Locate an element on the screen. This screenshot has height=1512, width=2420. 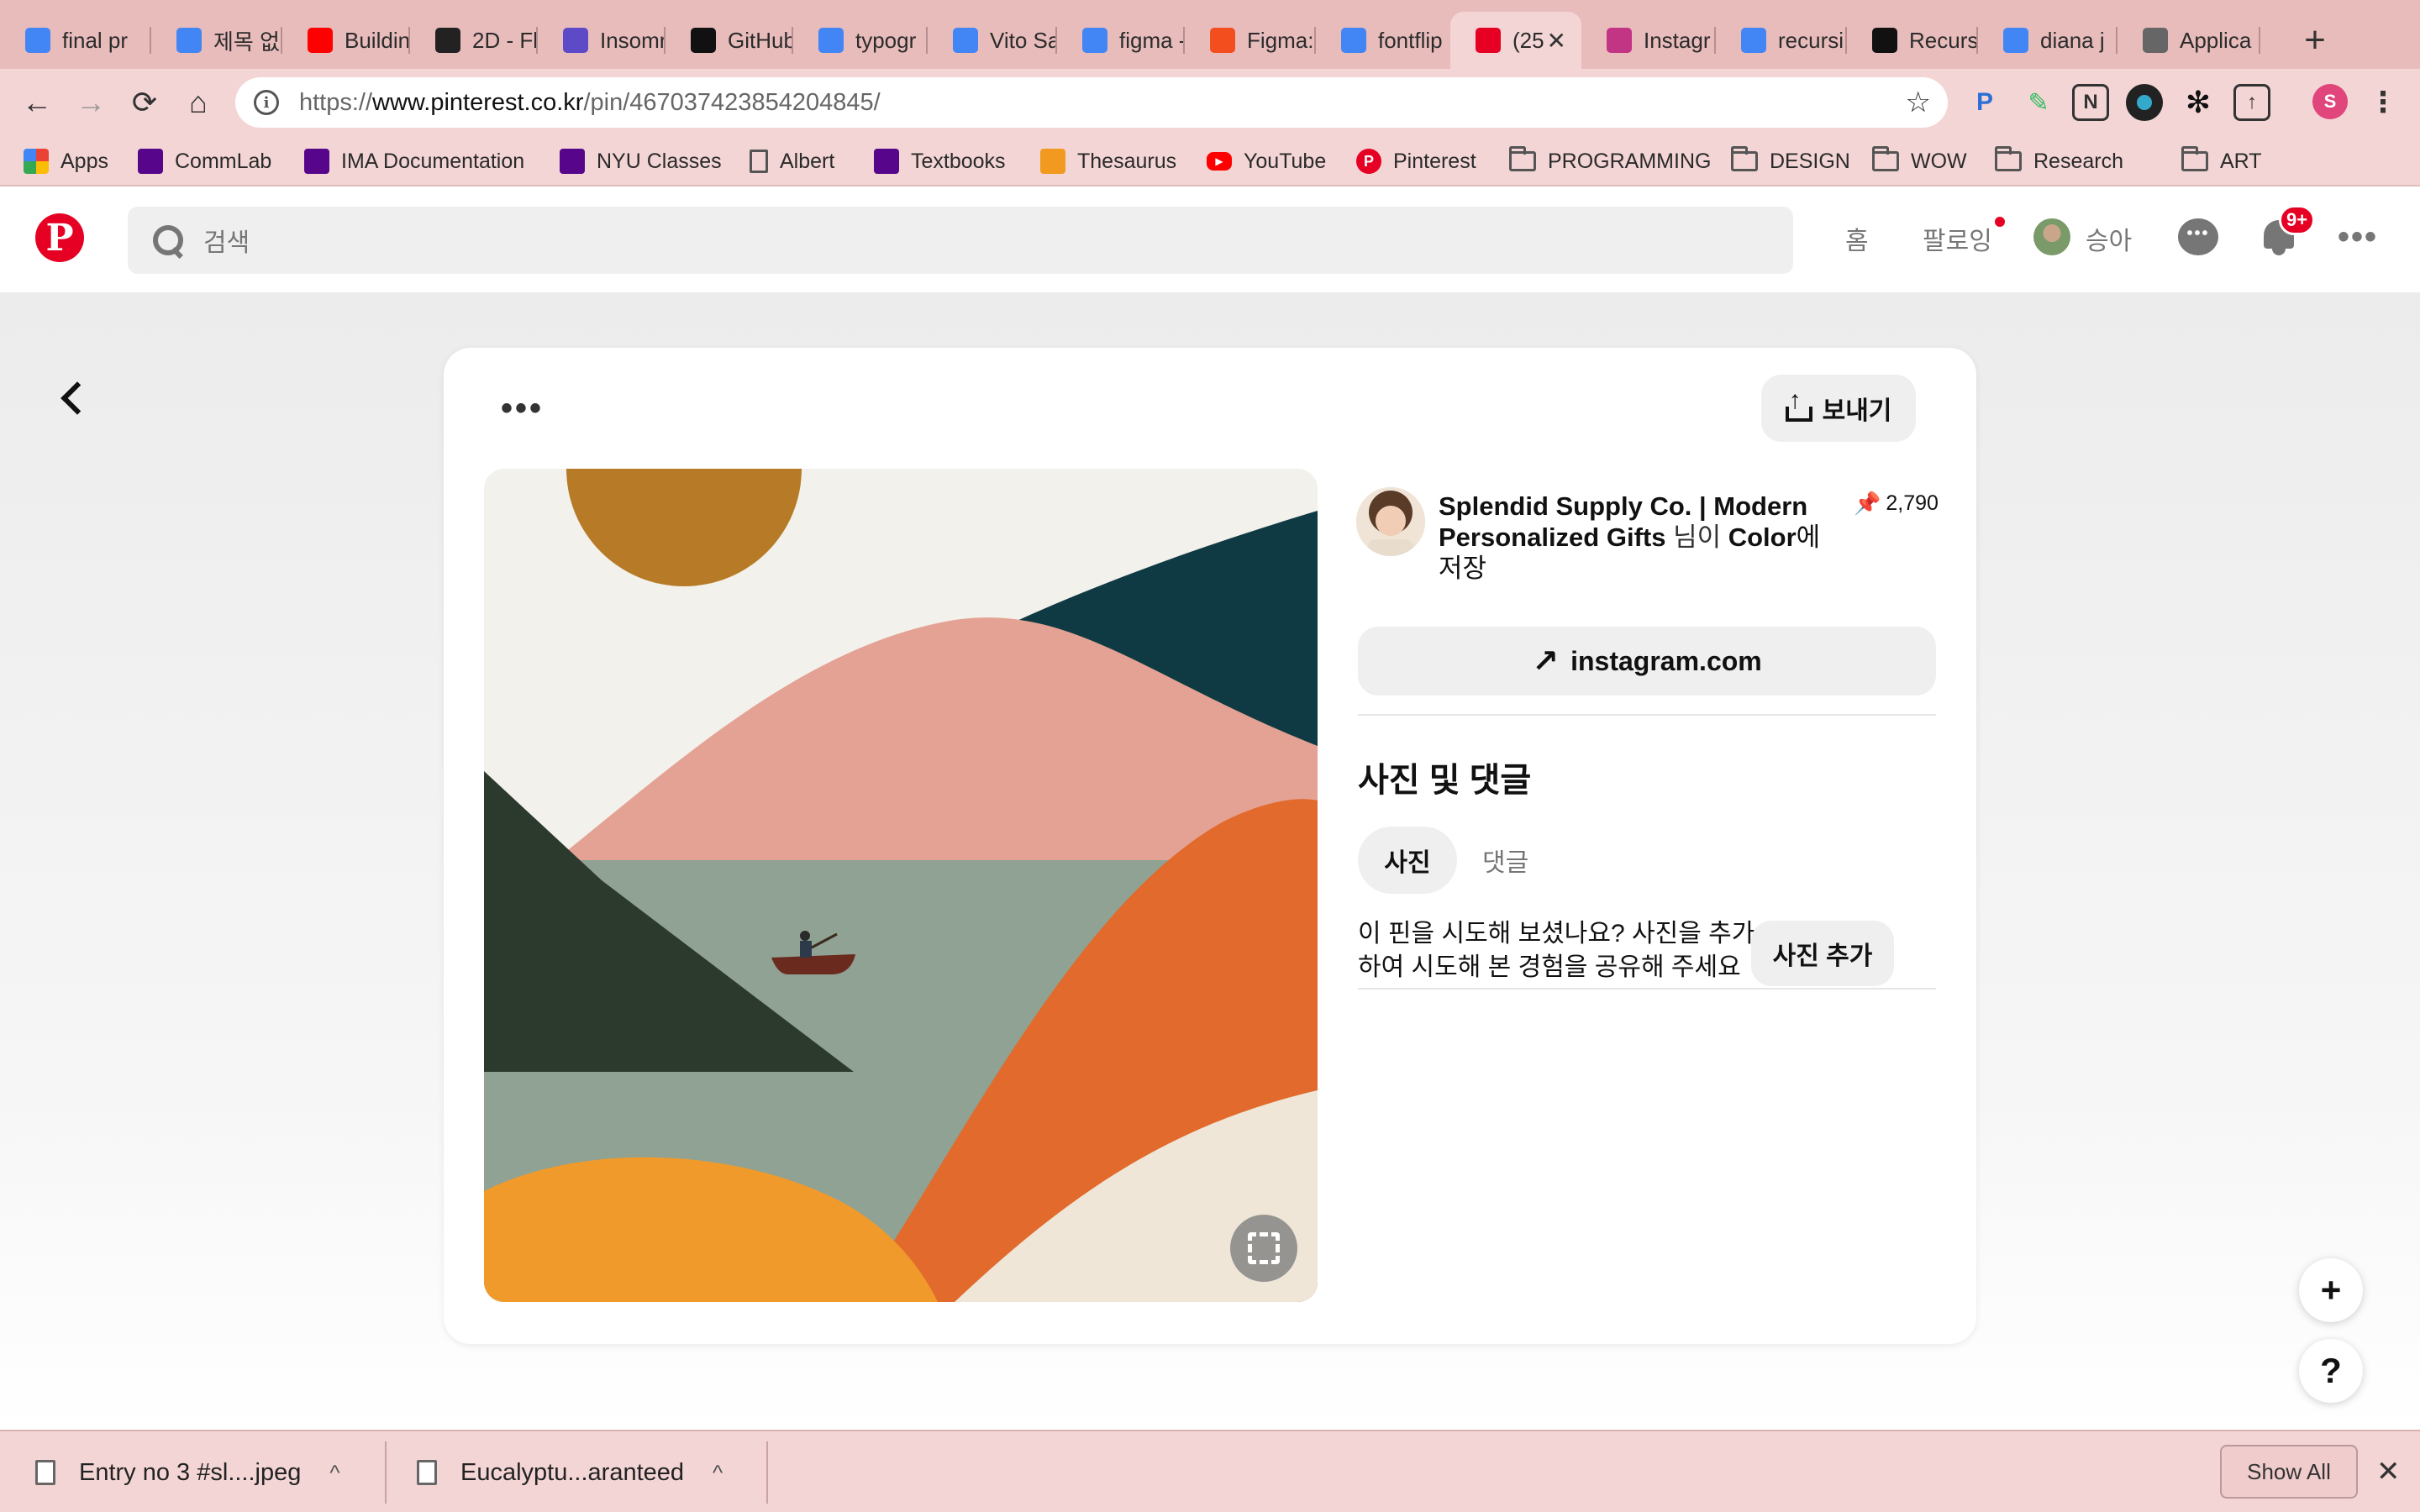
board-name-link: Color is located at coordinates (1762, 537).